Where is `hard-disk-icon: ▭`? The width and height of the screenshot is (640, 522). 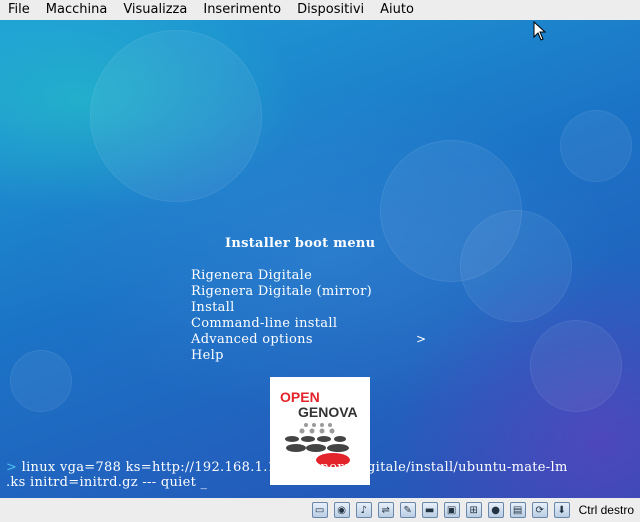 hard-disk-icon: ▭ is located at coordinates (319, 510).